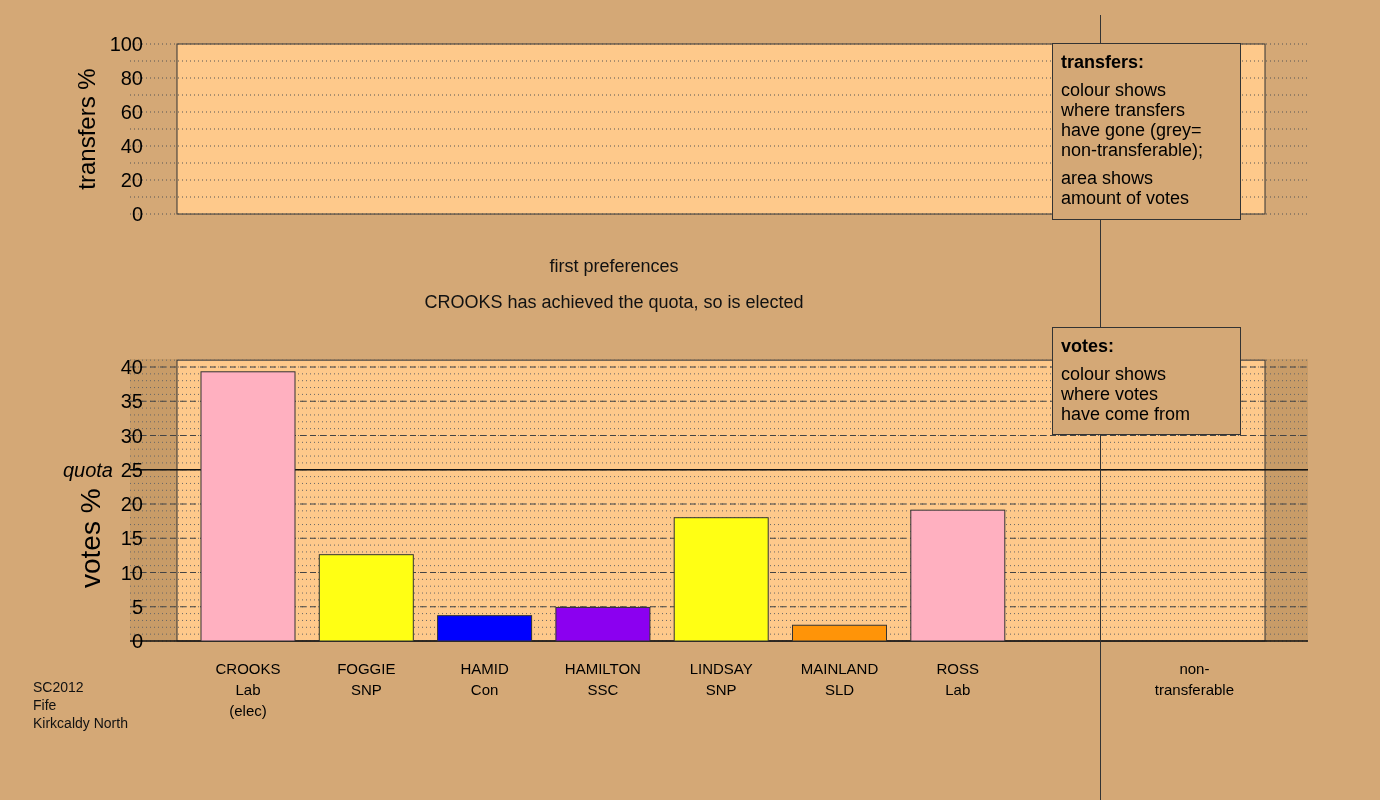  Describe the element at coordinates (1088, 346) in the screenshot. I see `legend-title: votes:` at that location.